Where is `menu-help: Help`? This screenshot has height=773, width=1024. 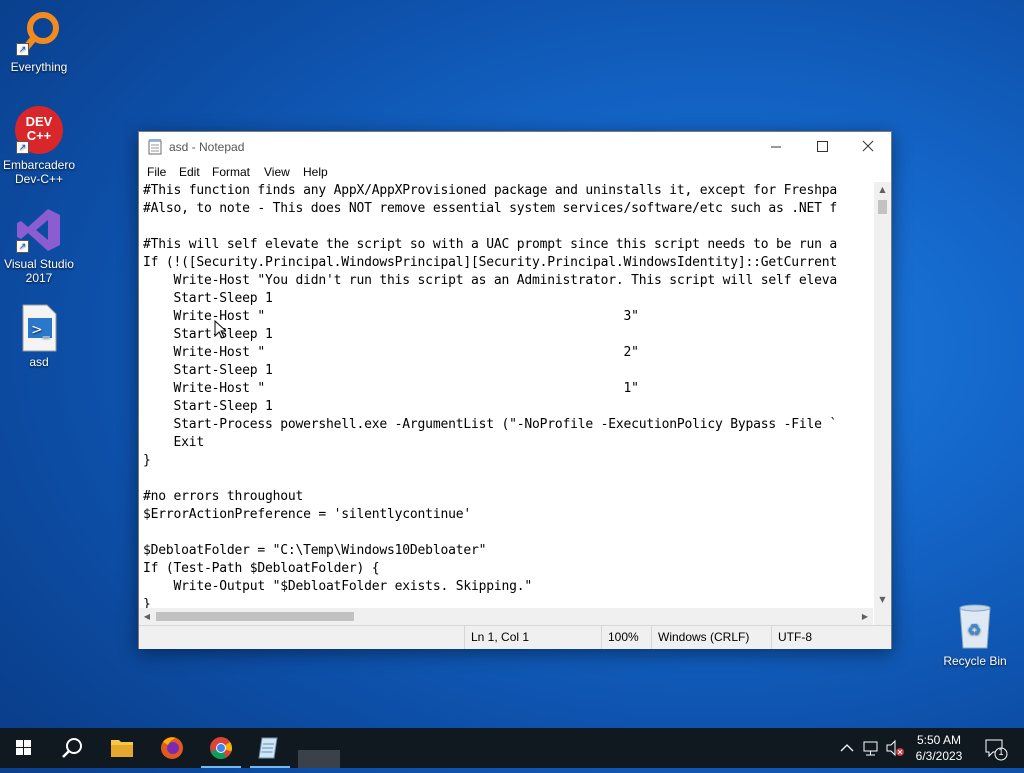
menu-help: Help is located at coordinates (315, 172).